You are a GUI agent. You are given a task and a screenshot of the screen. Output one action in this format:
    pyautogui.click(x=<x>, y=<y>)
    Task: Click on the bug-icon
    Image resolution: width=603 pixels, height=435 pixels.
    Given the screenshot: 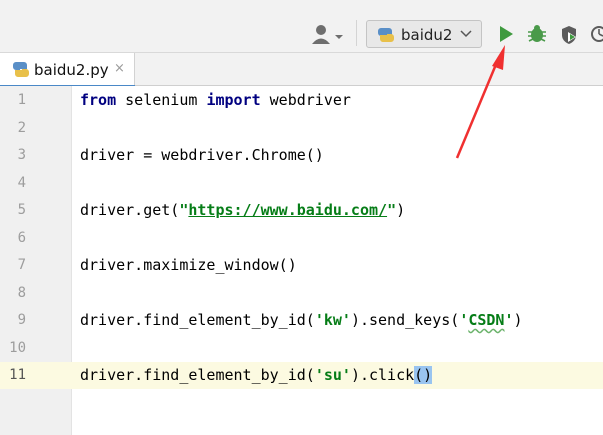 What is the action you would take?
    pyautogui.click(x=537, y=34)
    